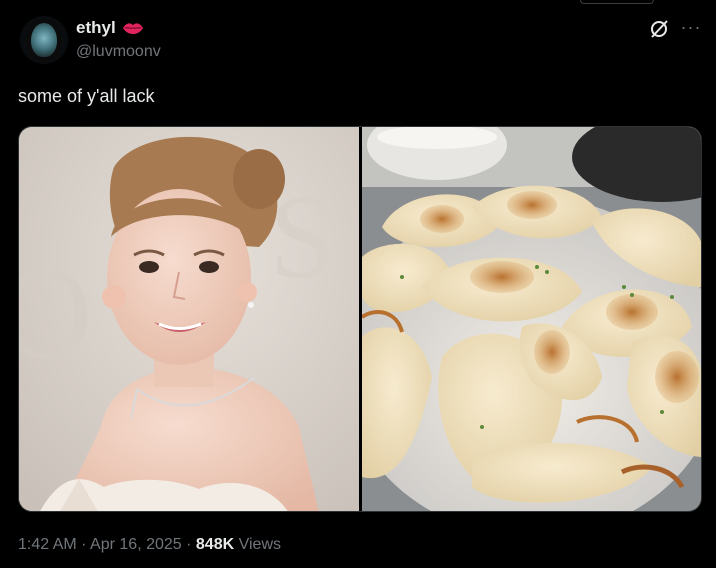 The image size is (716, 568). What do you see at coordinates (56, 314) in the screenshot?
I see `svg-text: O` at bounding box center [56, 314].